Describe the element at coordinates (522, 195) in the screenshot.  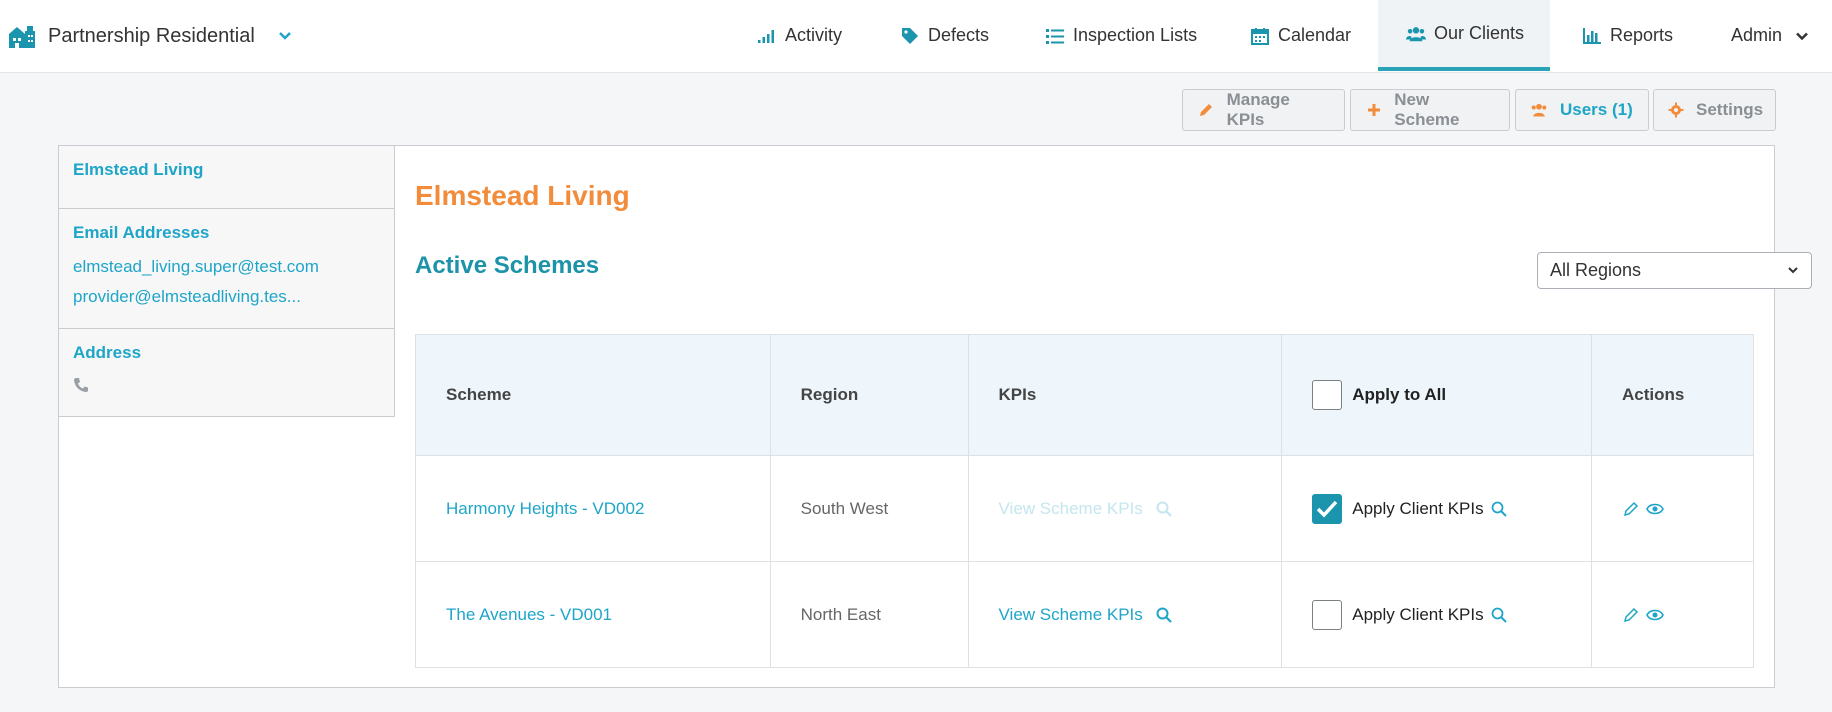
I see `page-title: Elmstead Living` at that location.